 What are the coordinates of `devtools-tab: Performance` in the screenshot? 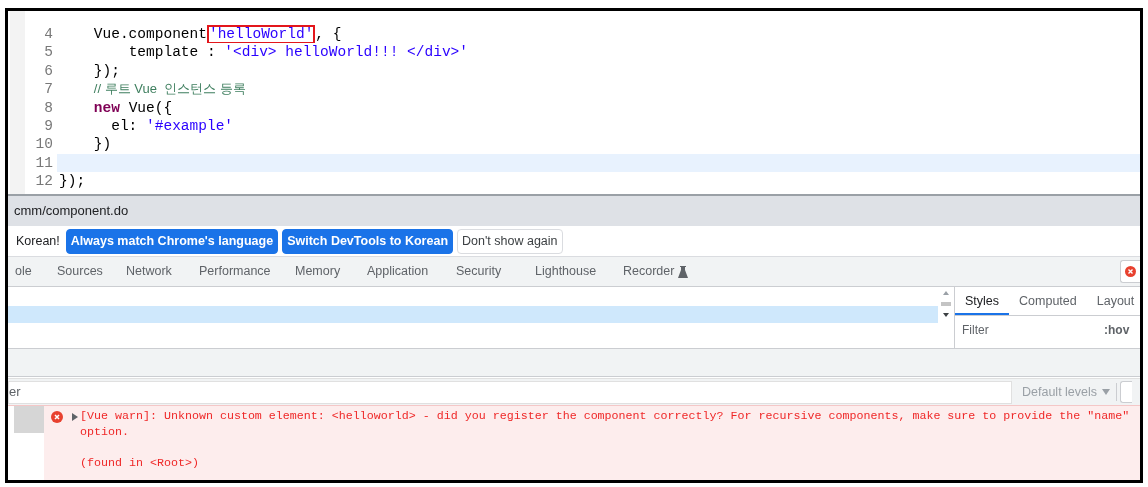 It's located at (235, 271).